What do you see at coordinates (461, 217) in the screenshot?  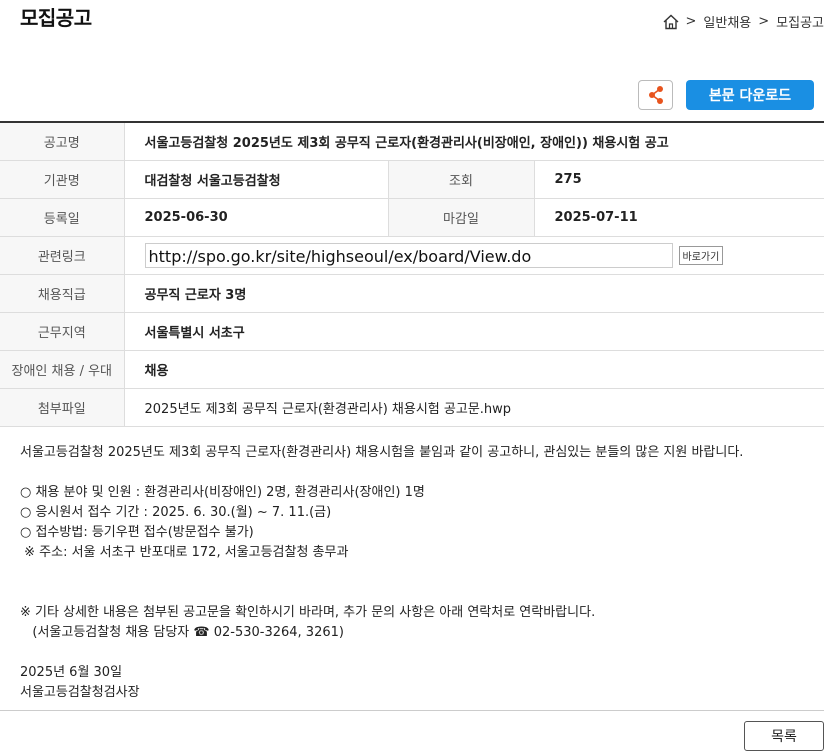 I see `deadline-label: 마감일` at bounding box center [461, 217].